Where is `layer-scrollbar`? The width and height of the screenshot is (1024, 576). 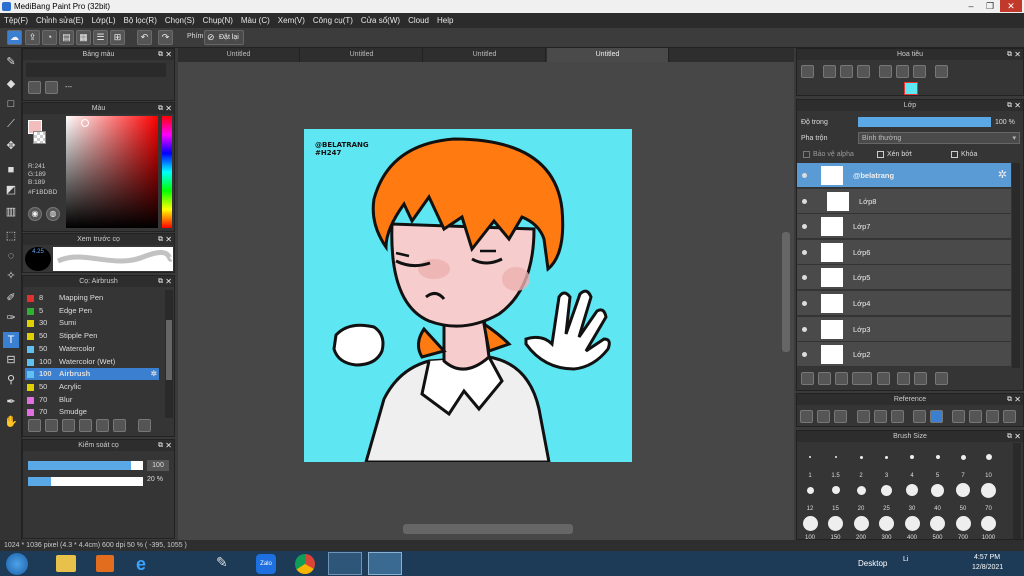
layer-scrollbar is located at coordinates (1016, 265).